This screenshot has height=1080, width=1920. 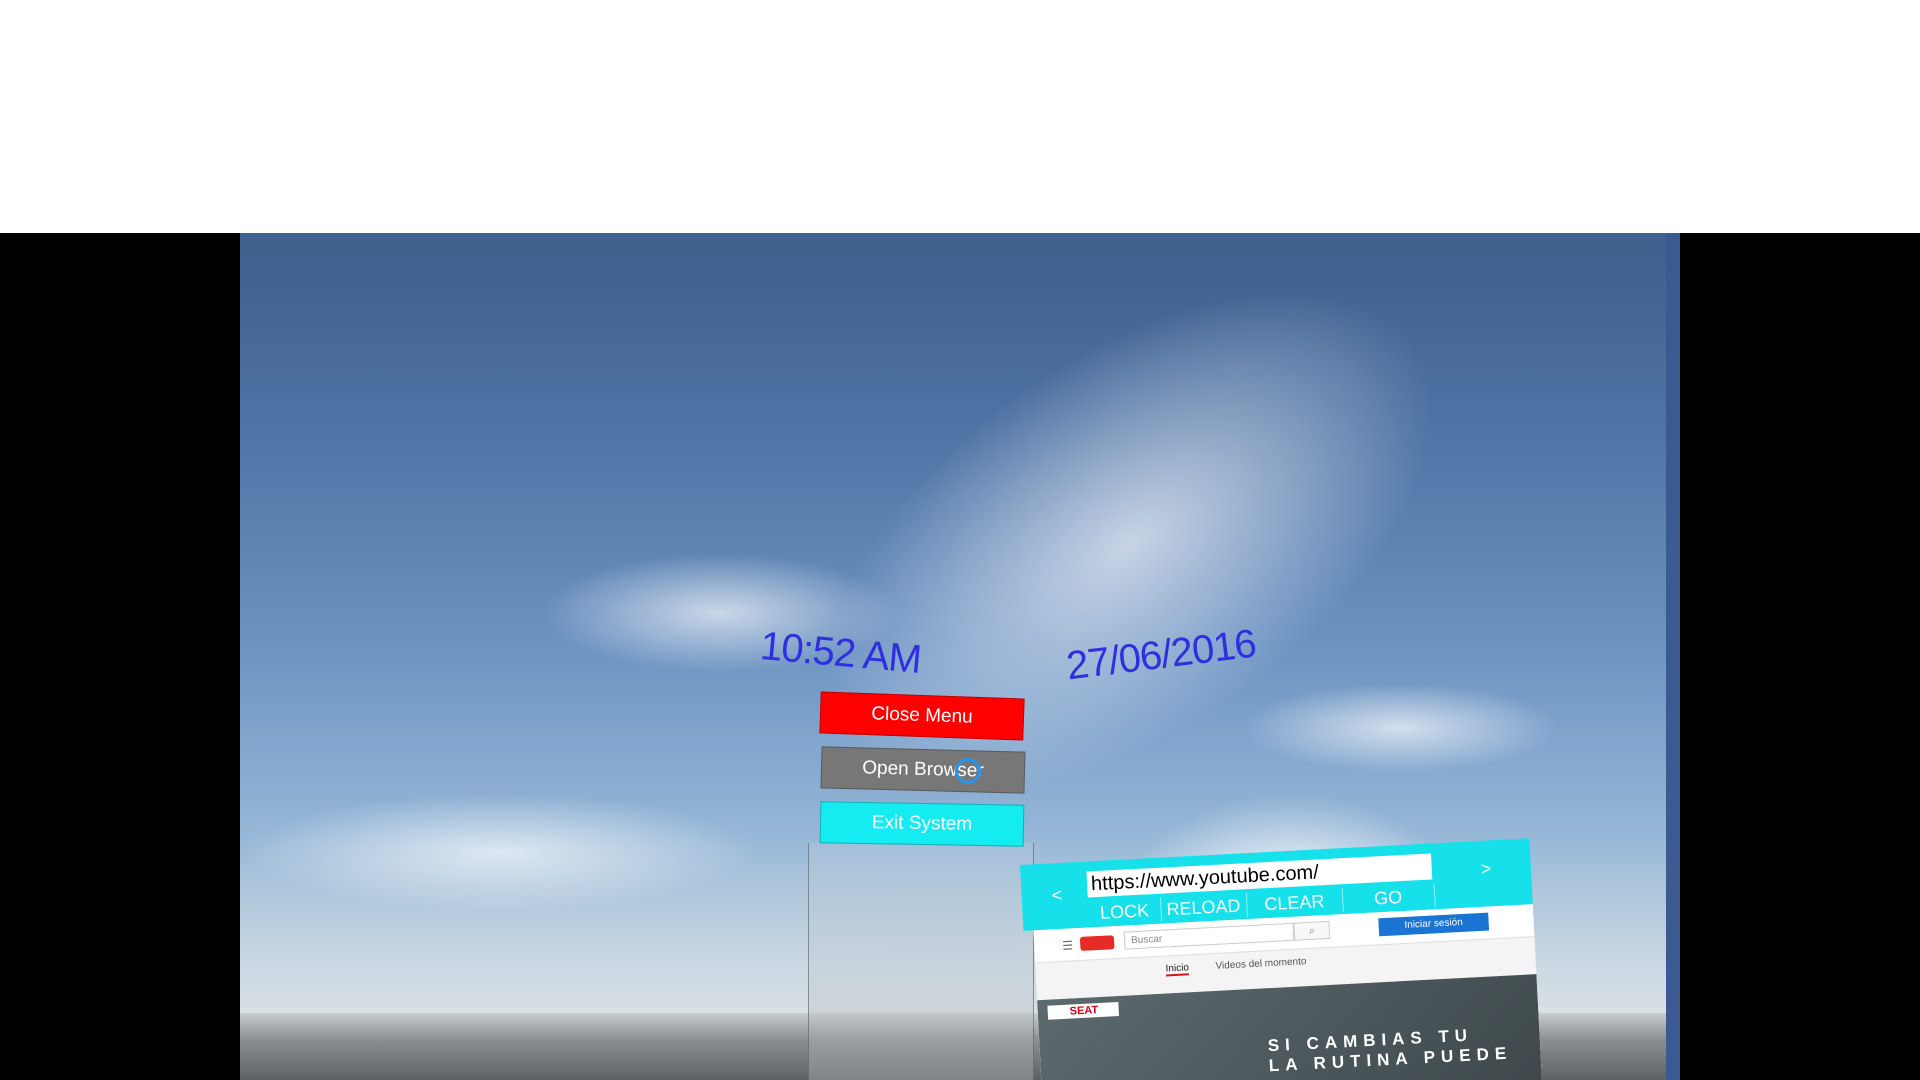 I want to click on ad-headline: SI CAMBIAS TU LA RUTINA PUEDE, so click(x=1389, y=1050).